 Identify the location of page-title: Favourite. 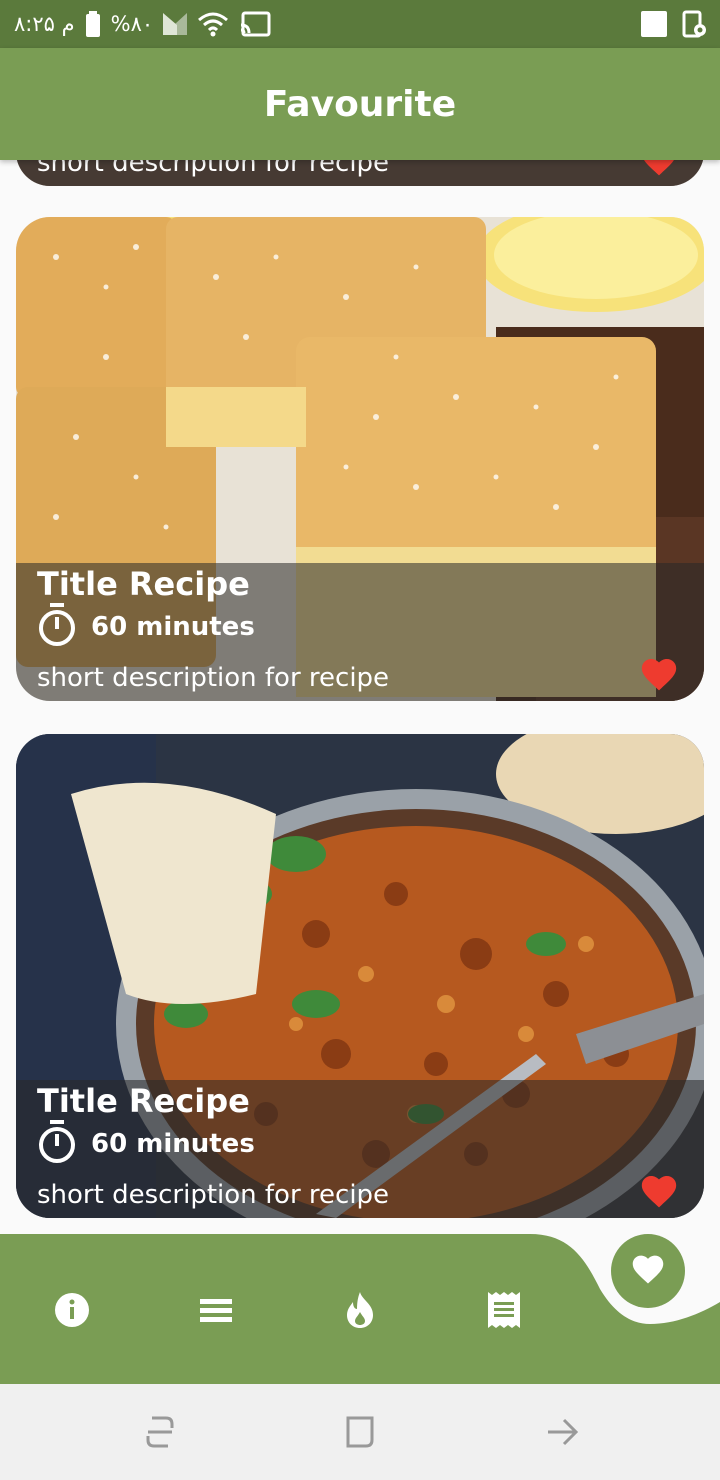
(360, 104).